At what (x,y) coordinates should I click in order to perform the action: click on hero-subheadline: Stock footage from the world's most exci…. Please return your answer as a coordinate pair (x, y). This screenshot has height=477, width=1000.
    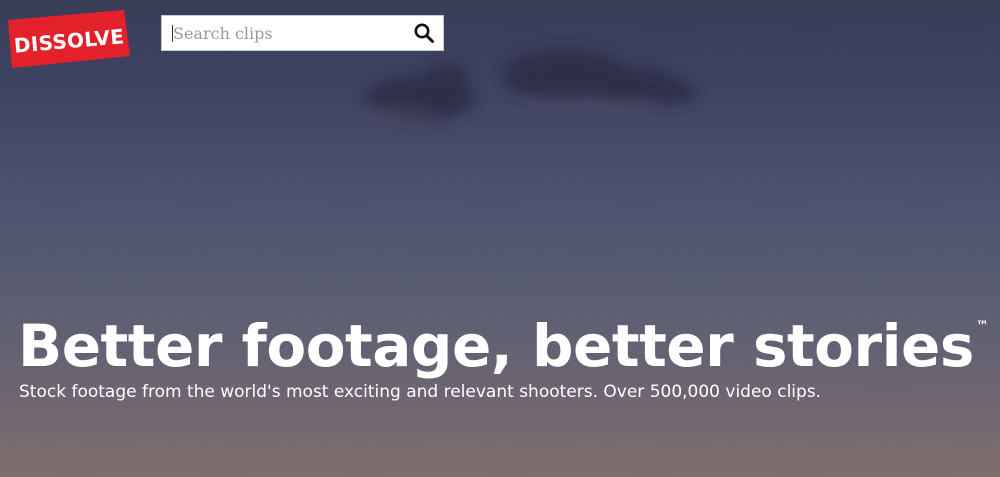
    Looking at the image, I should click on (420, 392).